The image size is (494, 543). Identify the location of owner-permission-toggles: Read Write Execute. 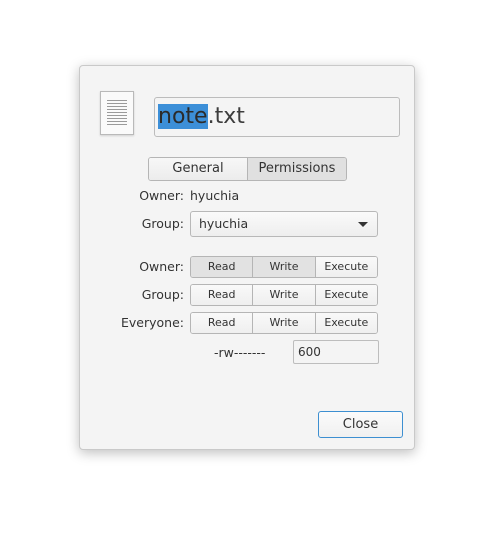
(284, 267).